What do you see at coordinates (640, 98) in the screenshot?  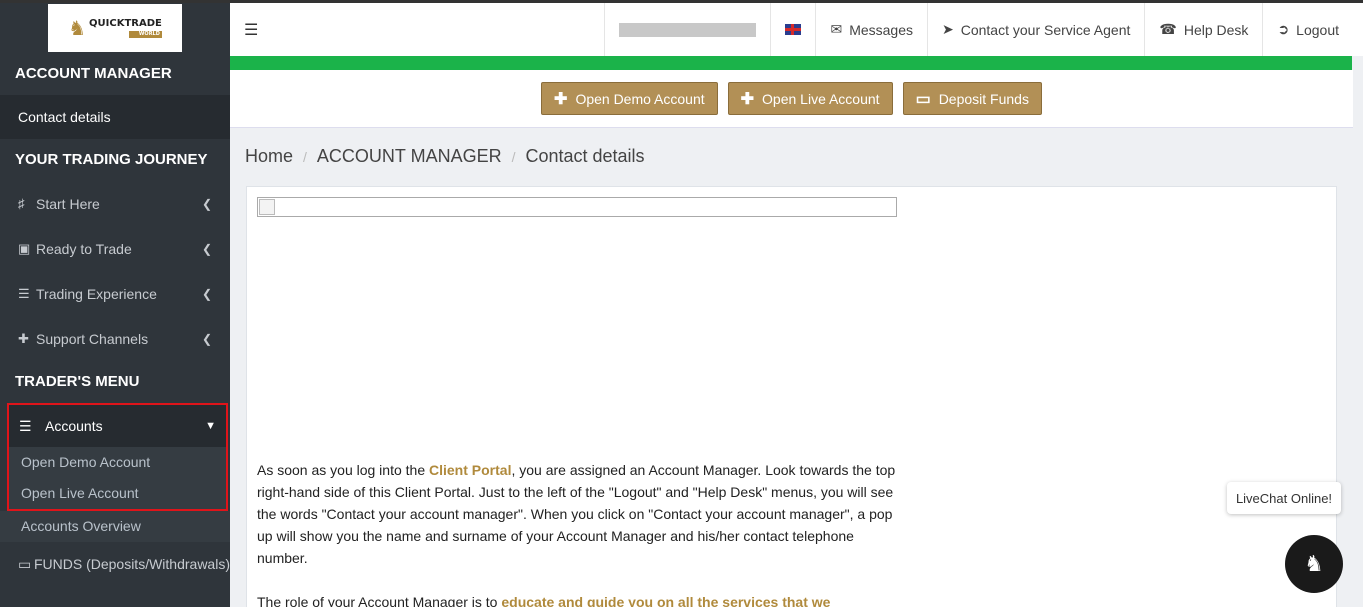 I see `button-label: Open Demo Account` at bounding box center [640, 98].